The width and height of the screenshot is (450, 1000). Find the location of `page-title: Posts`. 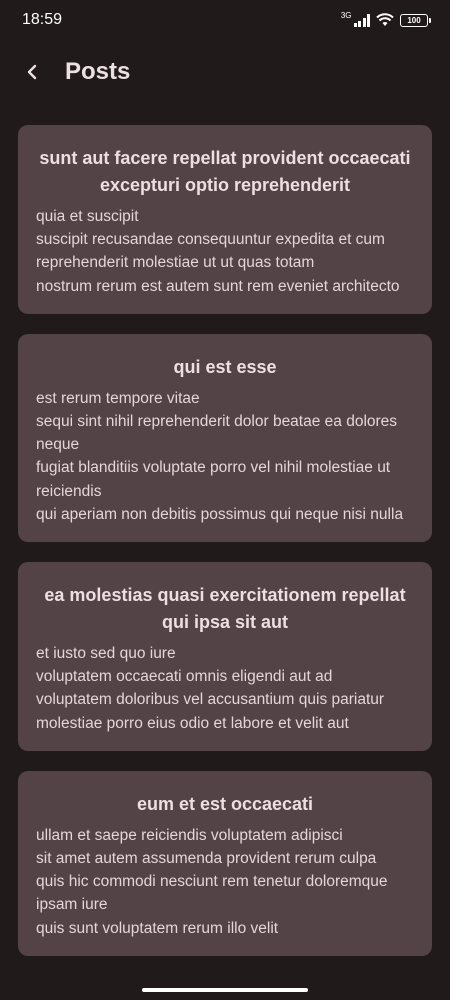

page-title: Posts is located at coordinates (98, 71).